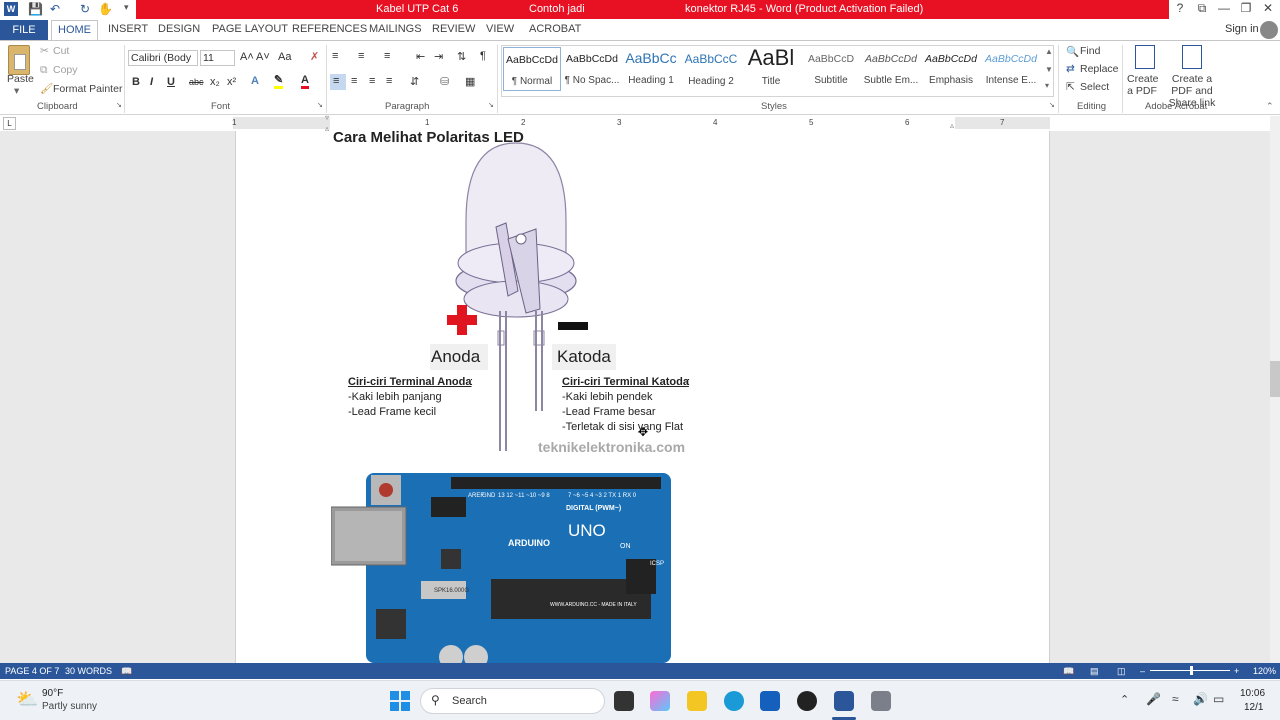 This screenshot has width=1280, height=720. I want to click on minimize-button: —, so click(1224, 8).